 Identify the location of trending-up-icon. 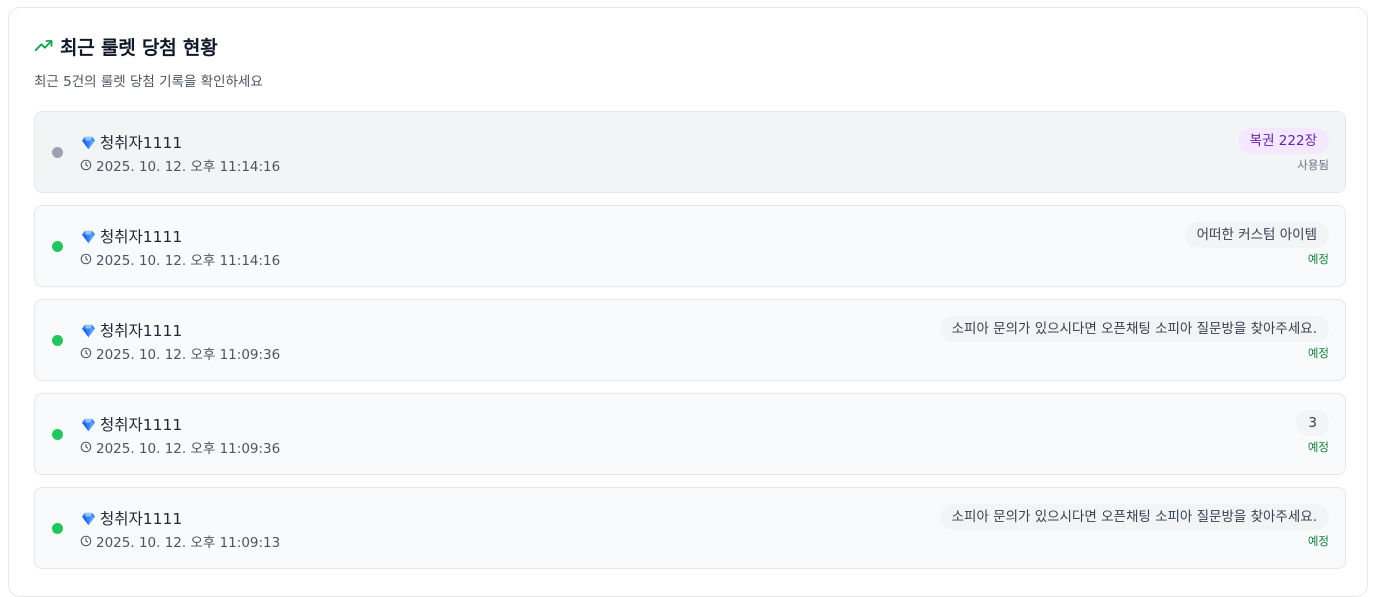
(43, 46).